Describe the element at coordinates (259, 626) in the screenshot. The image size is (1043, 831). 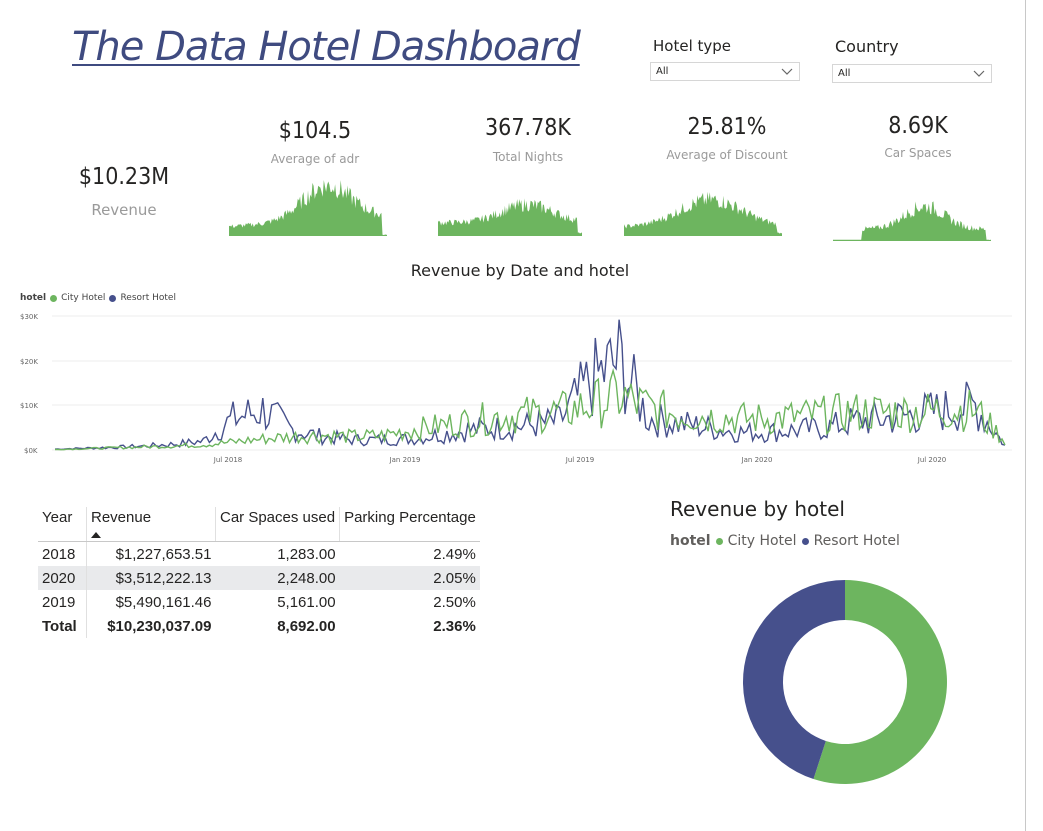
I see `table-total-row: Total $10,230,037.09 8,692.00 2.36%` at that location.